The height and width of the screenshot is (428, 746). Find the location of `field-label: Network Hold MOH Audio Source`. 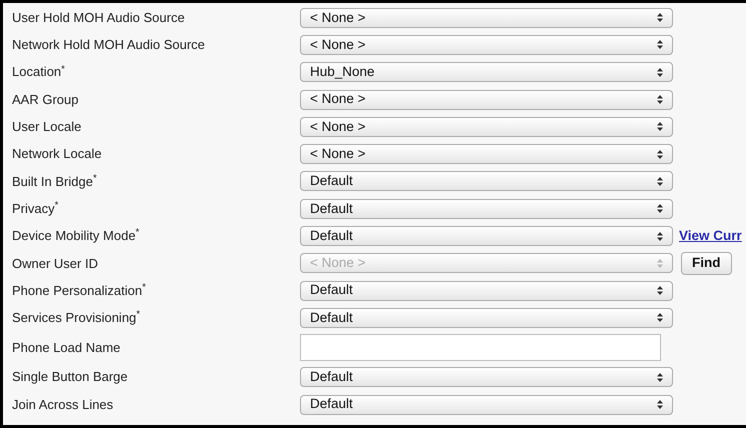

field-label: Network Hold MOH Audio Source is located at coordinates (108, 45).